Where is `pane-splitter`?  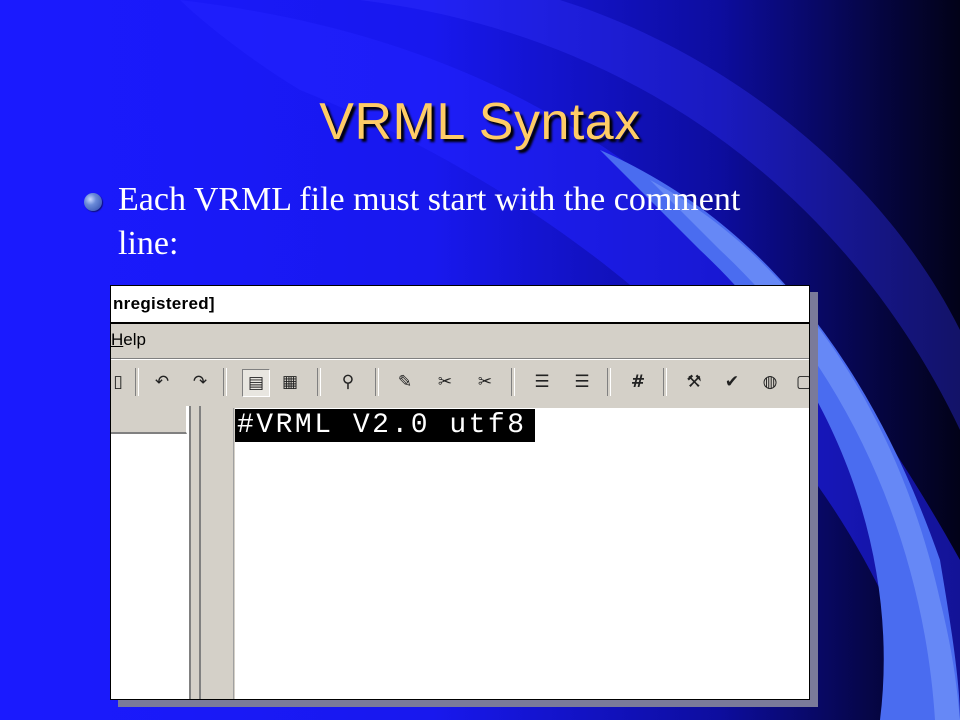 pane-splitter is located at coordinates (194, 552).